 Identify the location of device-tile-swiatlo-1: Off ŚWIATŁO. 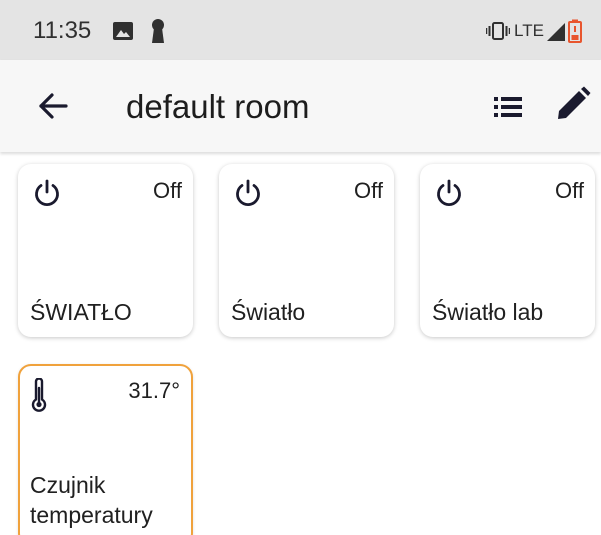
(105, 250).